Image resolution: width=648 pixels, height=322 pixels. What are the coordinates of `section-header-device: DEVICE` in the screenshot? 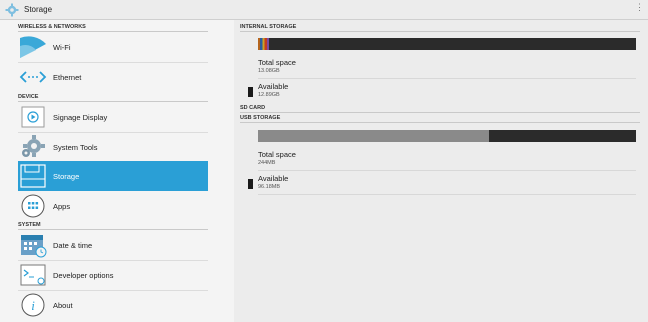 It's located at (113, 97).